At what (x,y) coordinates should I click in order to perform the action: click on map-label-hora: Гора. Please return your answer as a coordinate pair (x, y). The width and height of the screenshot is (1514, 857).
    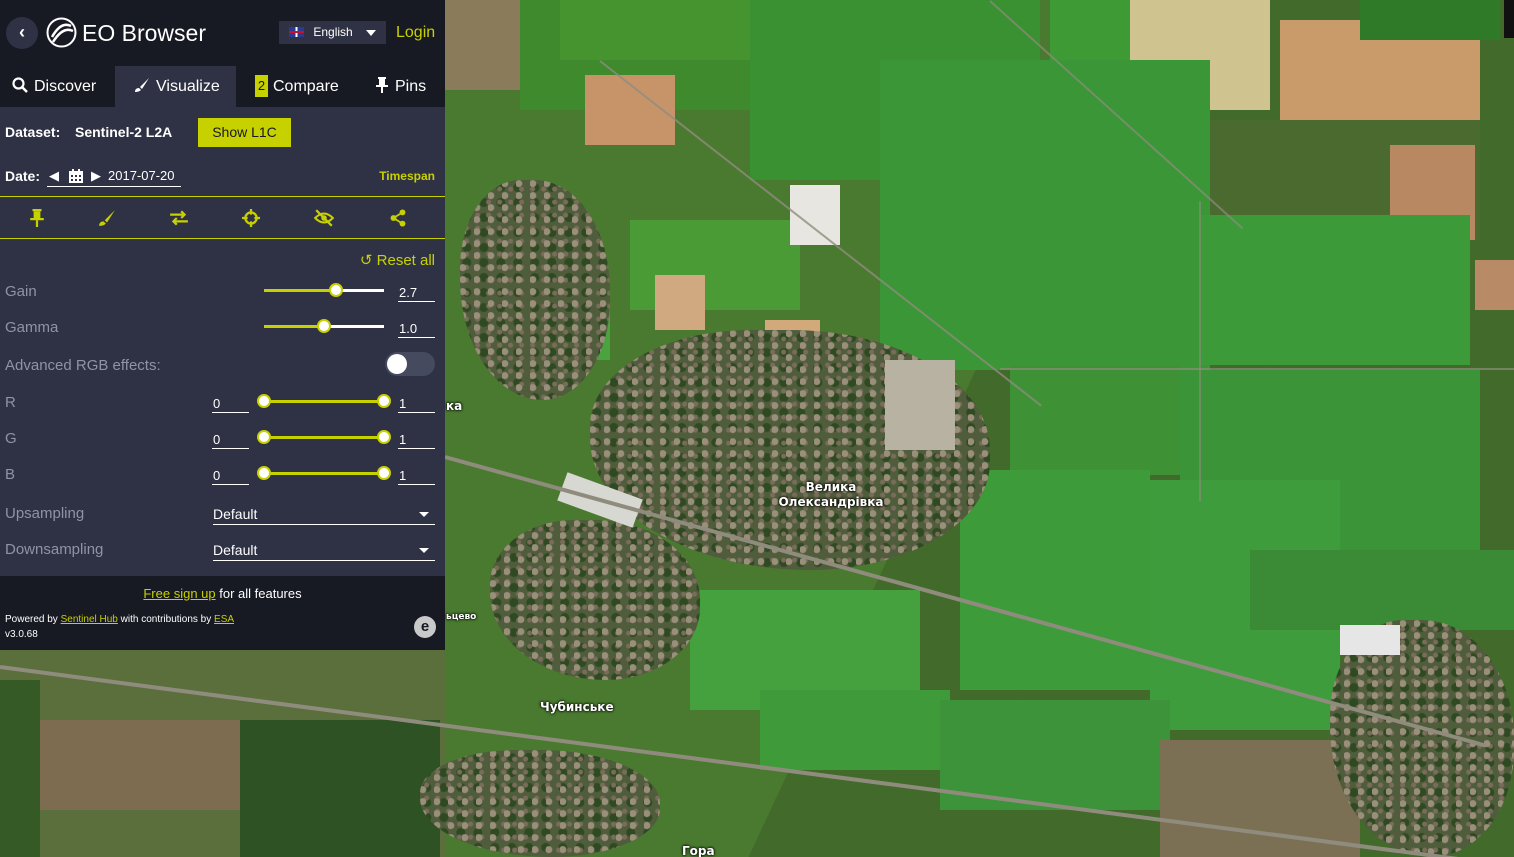
    Looking at the image, I should click on (698, 850).